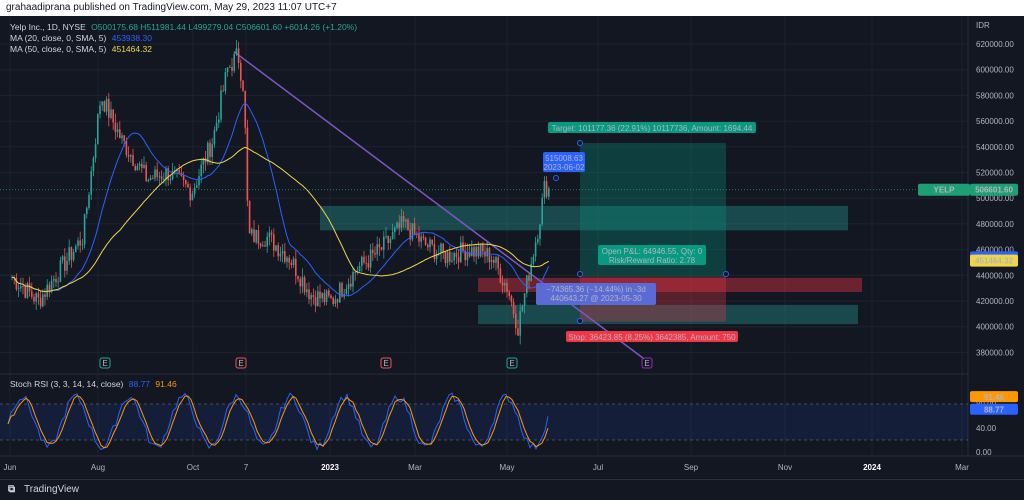  Describe the element at coordinates (596, 298) in the screenshot. I see `range-measure-text: 440643.27 @ 2023-05-30` at that location.